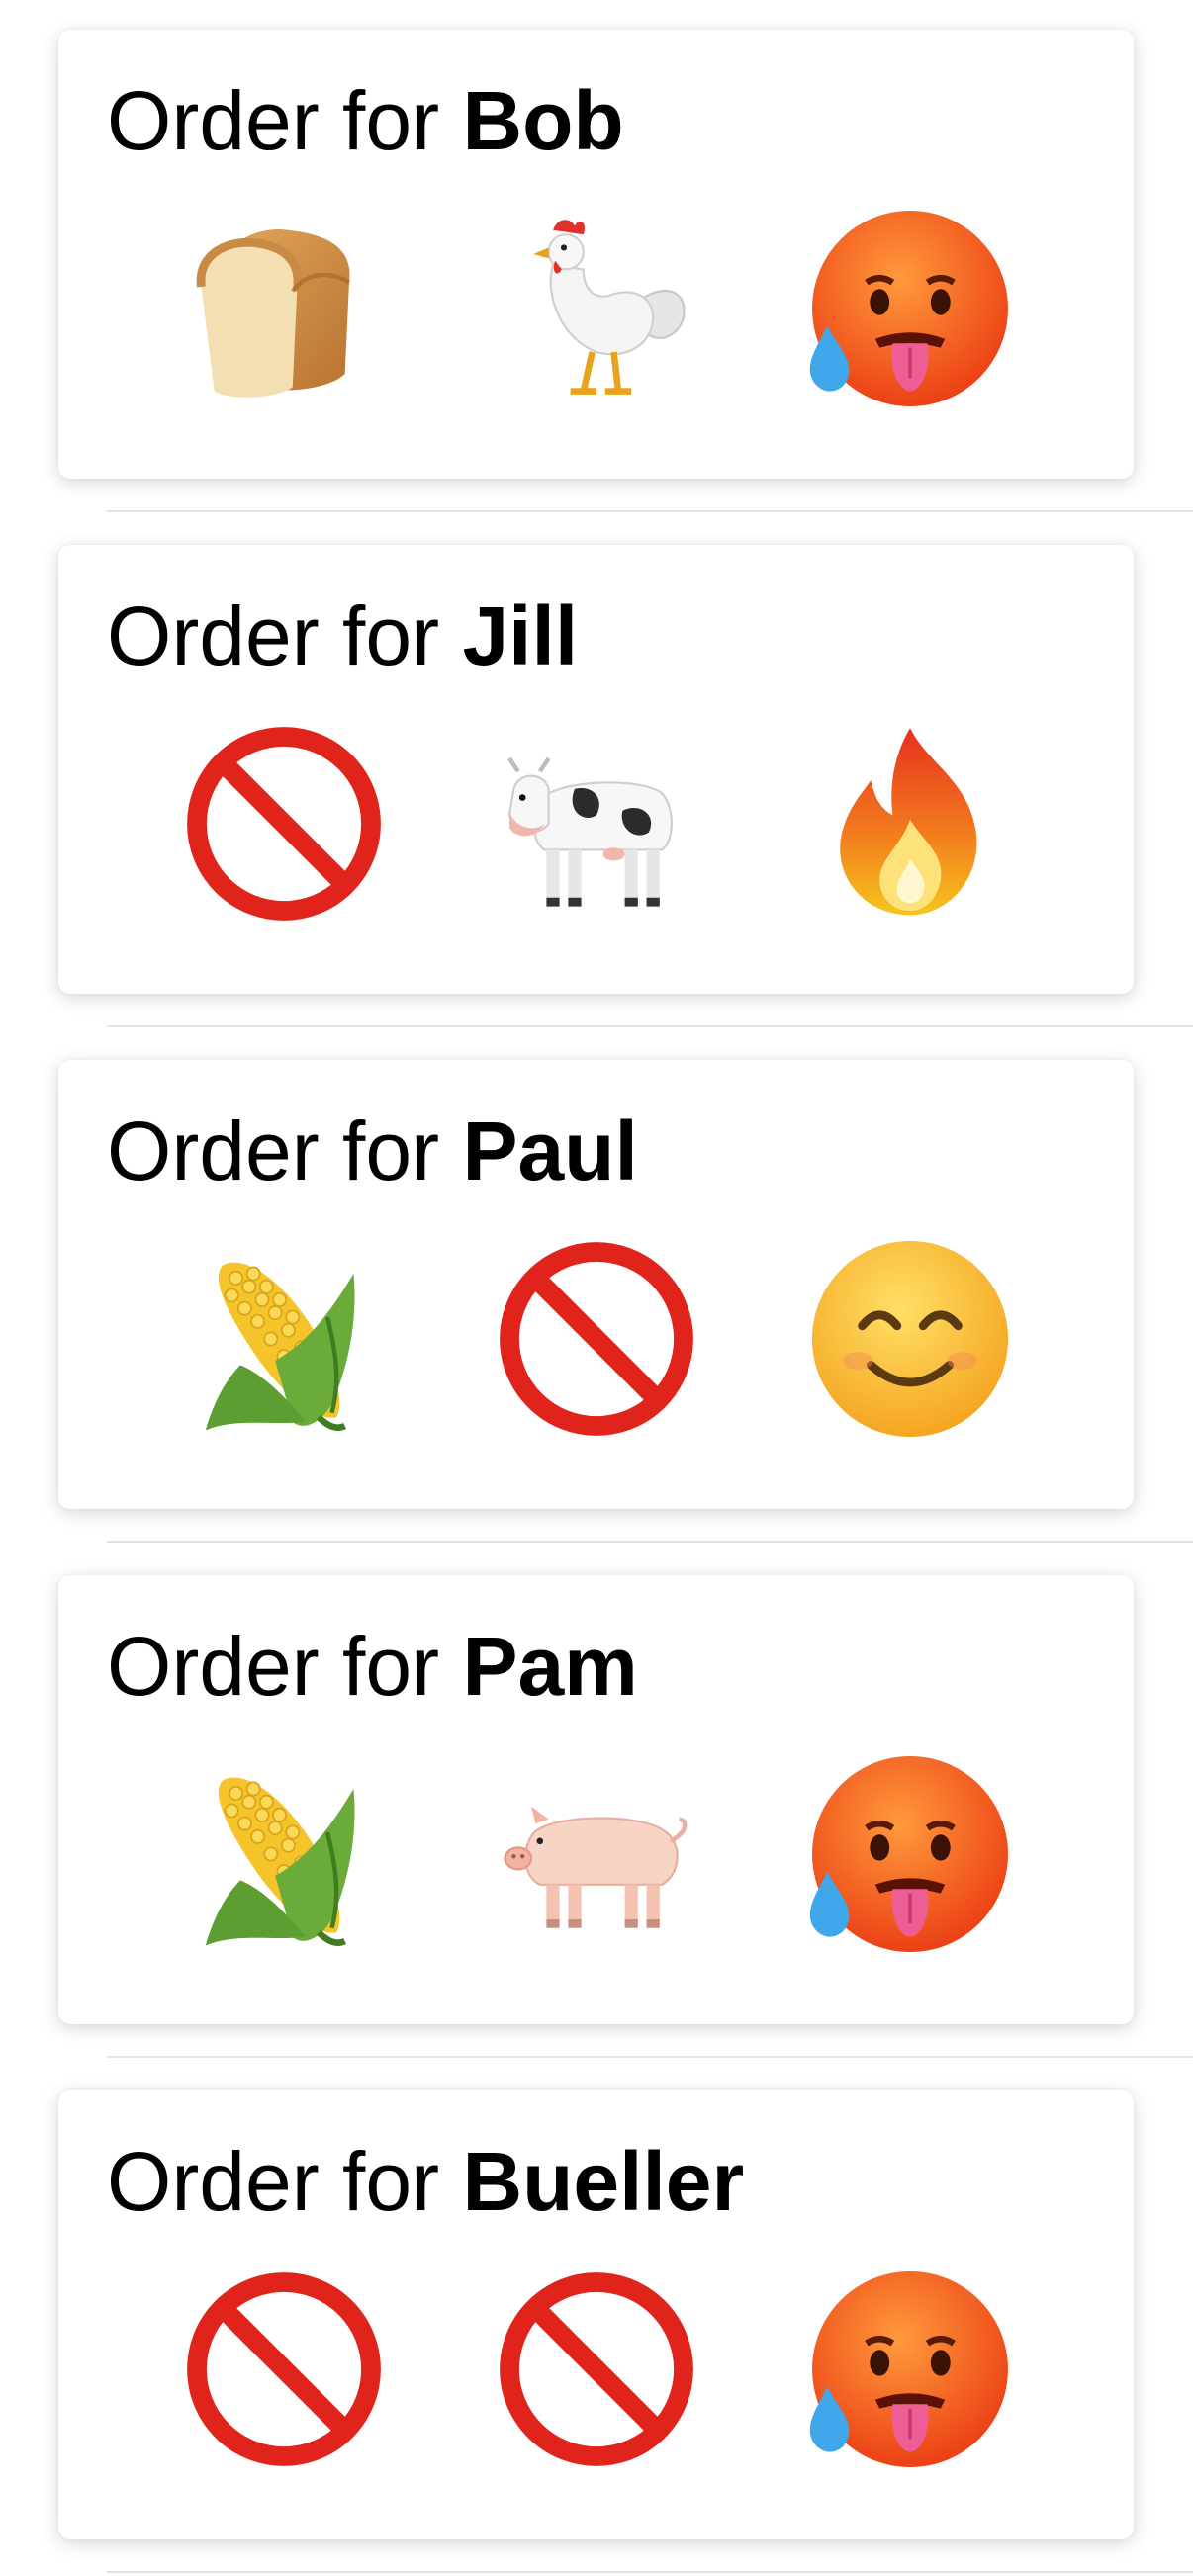 Image resolution: width=1193 pixels, height=2576 pixels. I want to click on customer-name: Bueller, so click(603, 2181).